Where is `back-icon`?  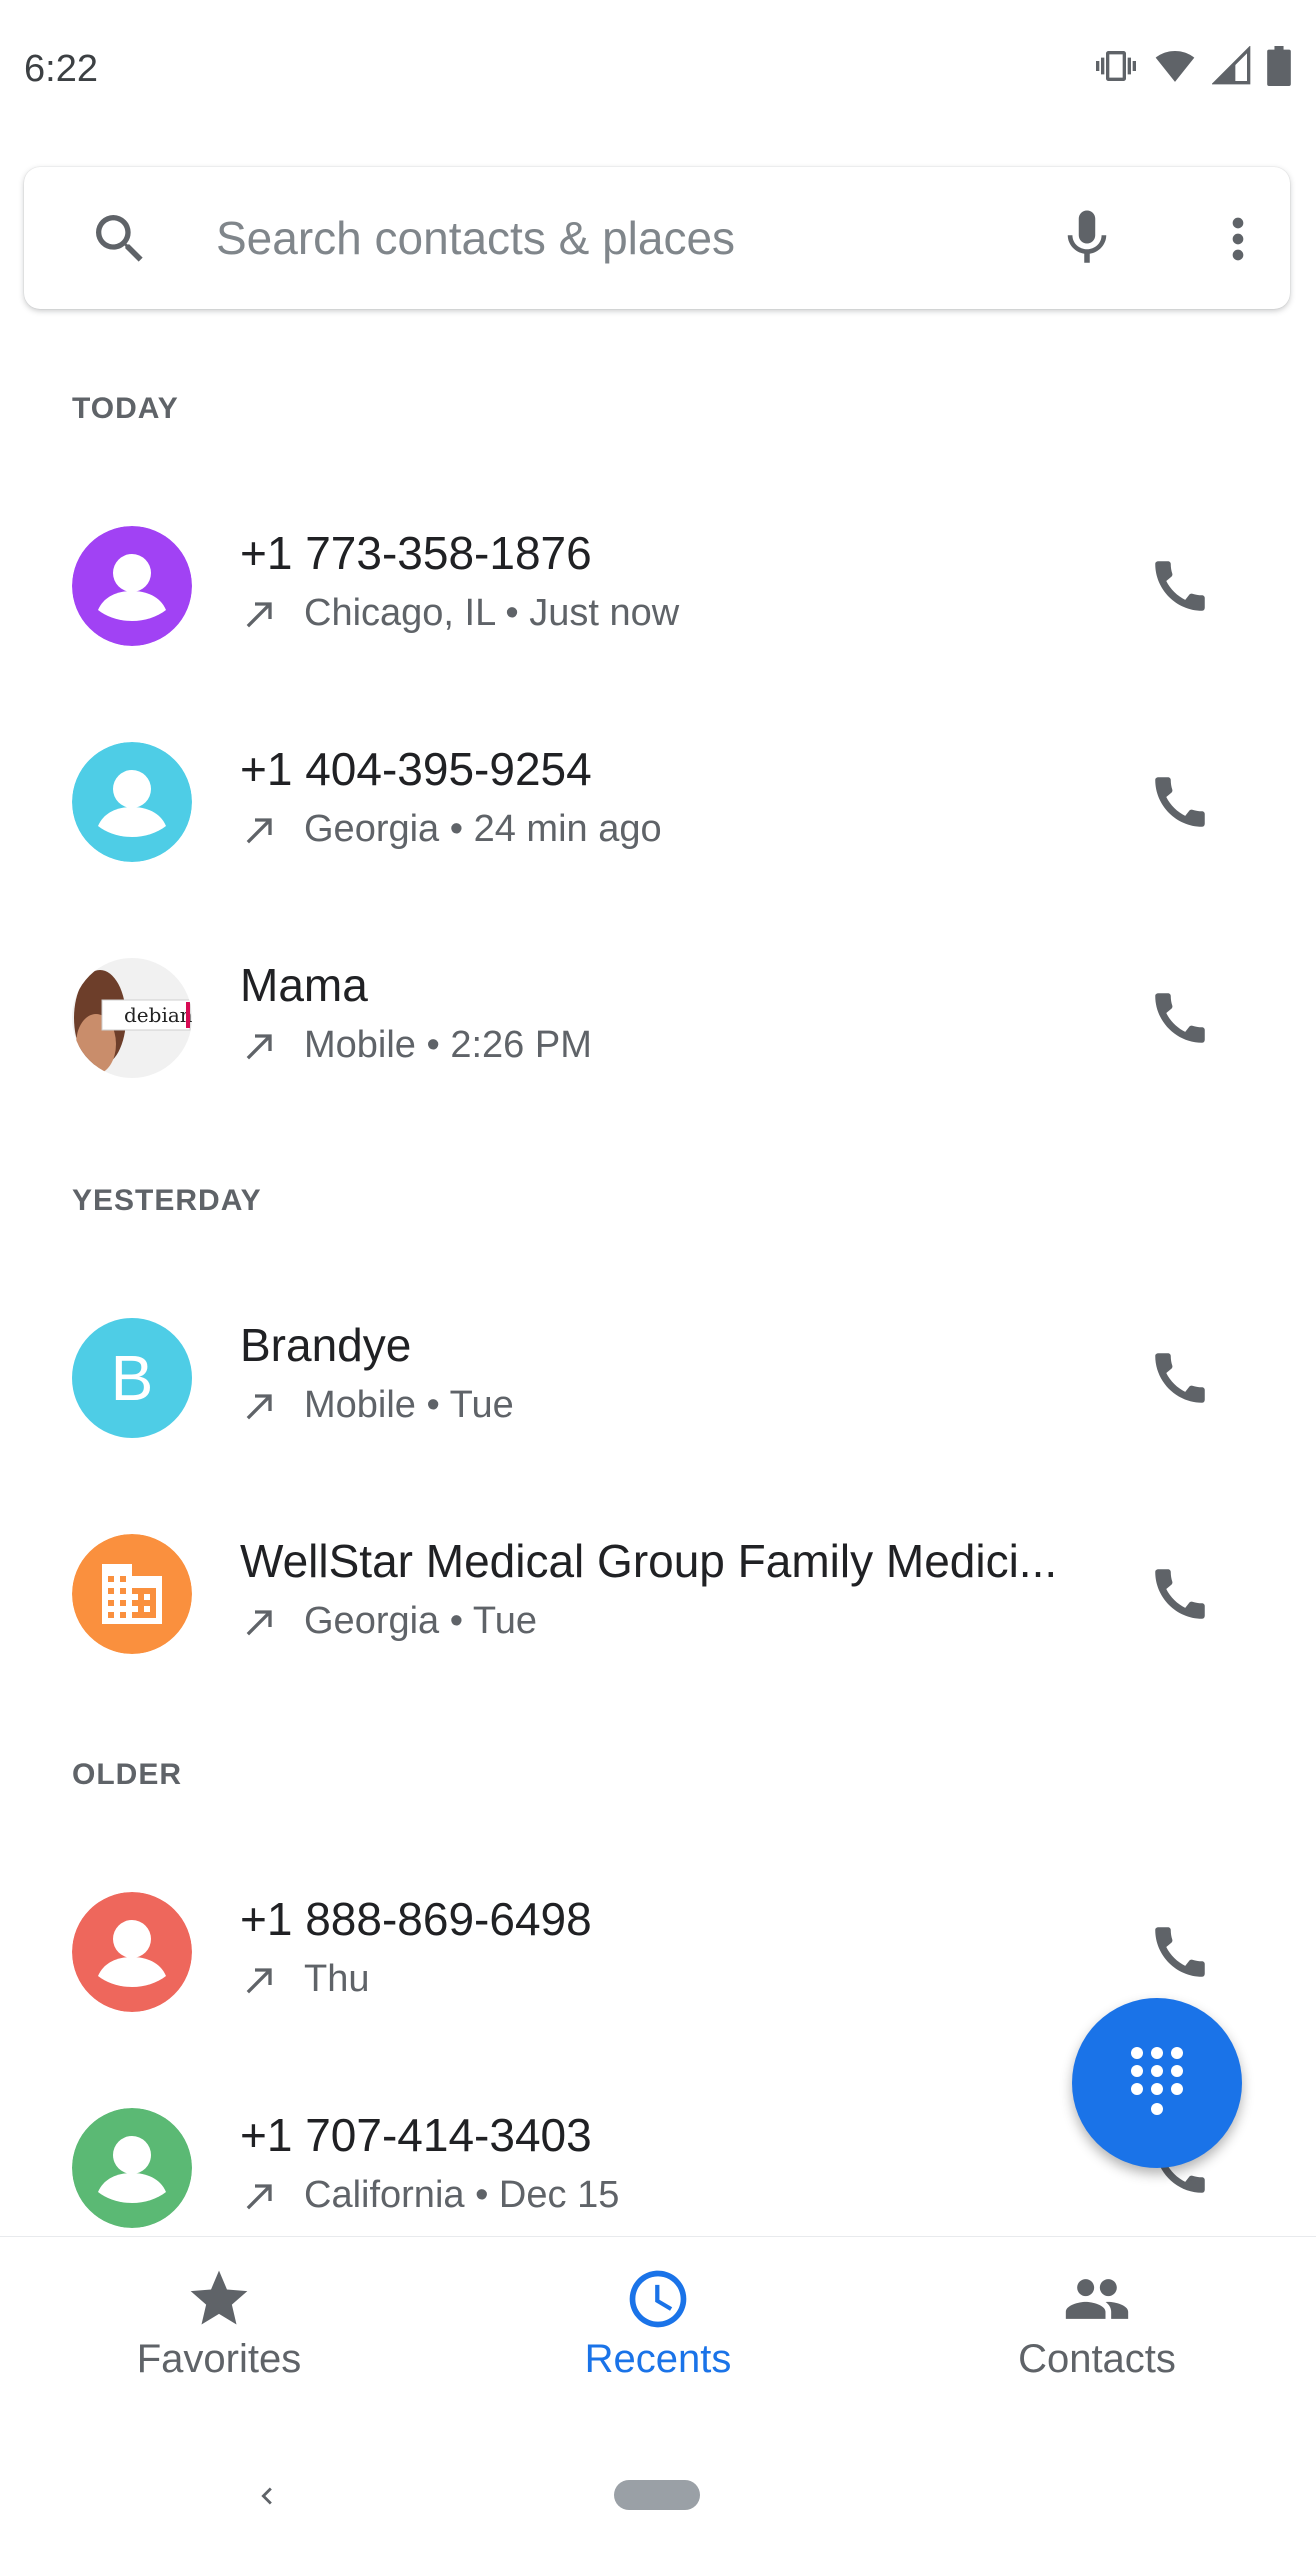
back-icon is located at coordinates (267, 2496).